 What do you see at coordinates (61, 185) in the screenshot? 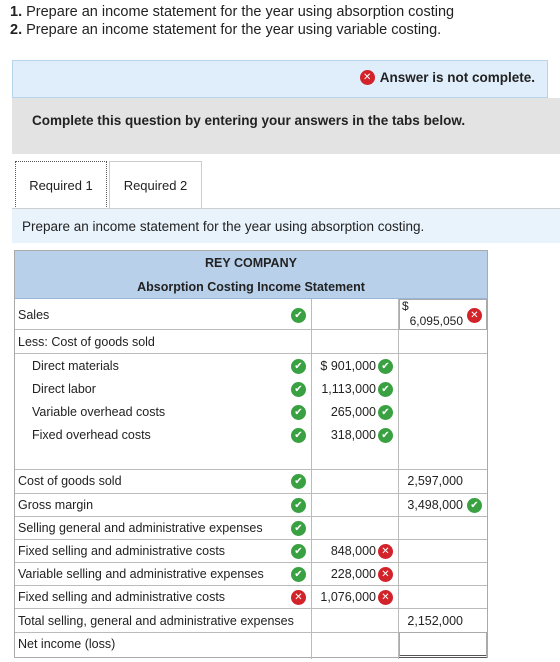
I see `tab-required-1: Required 1` at bounding box center [61, 185].